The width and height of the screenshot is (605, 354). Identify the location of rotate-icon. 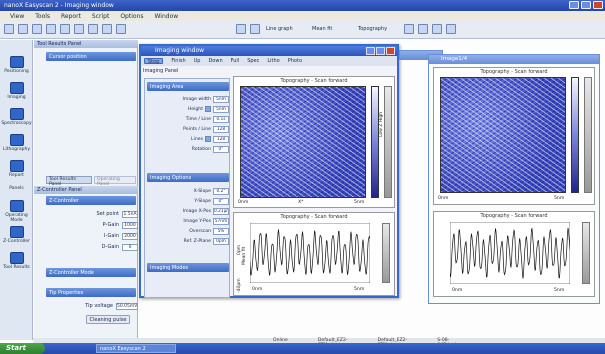
(107, 29).